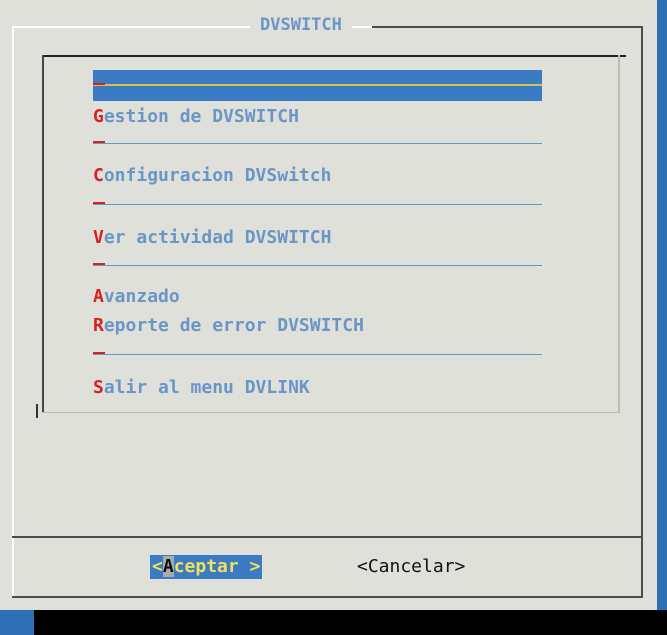  I want to click on menu-item-hotkey: G, so click(98, 116).